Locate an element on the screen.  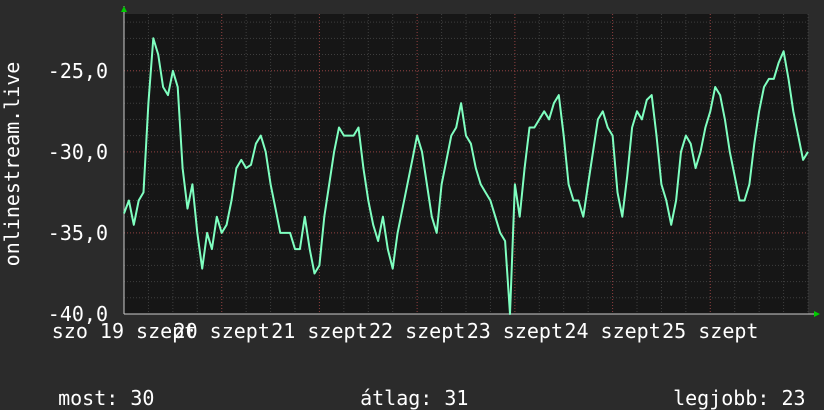
x-axis-arrow-icon is located at coordinates (817, 314).